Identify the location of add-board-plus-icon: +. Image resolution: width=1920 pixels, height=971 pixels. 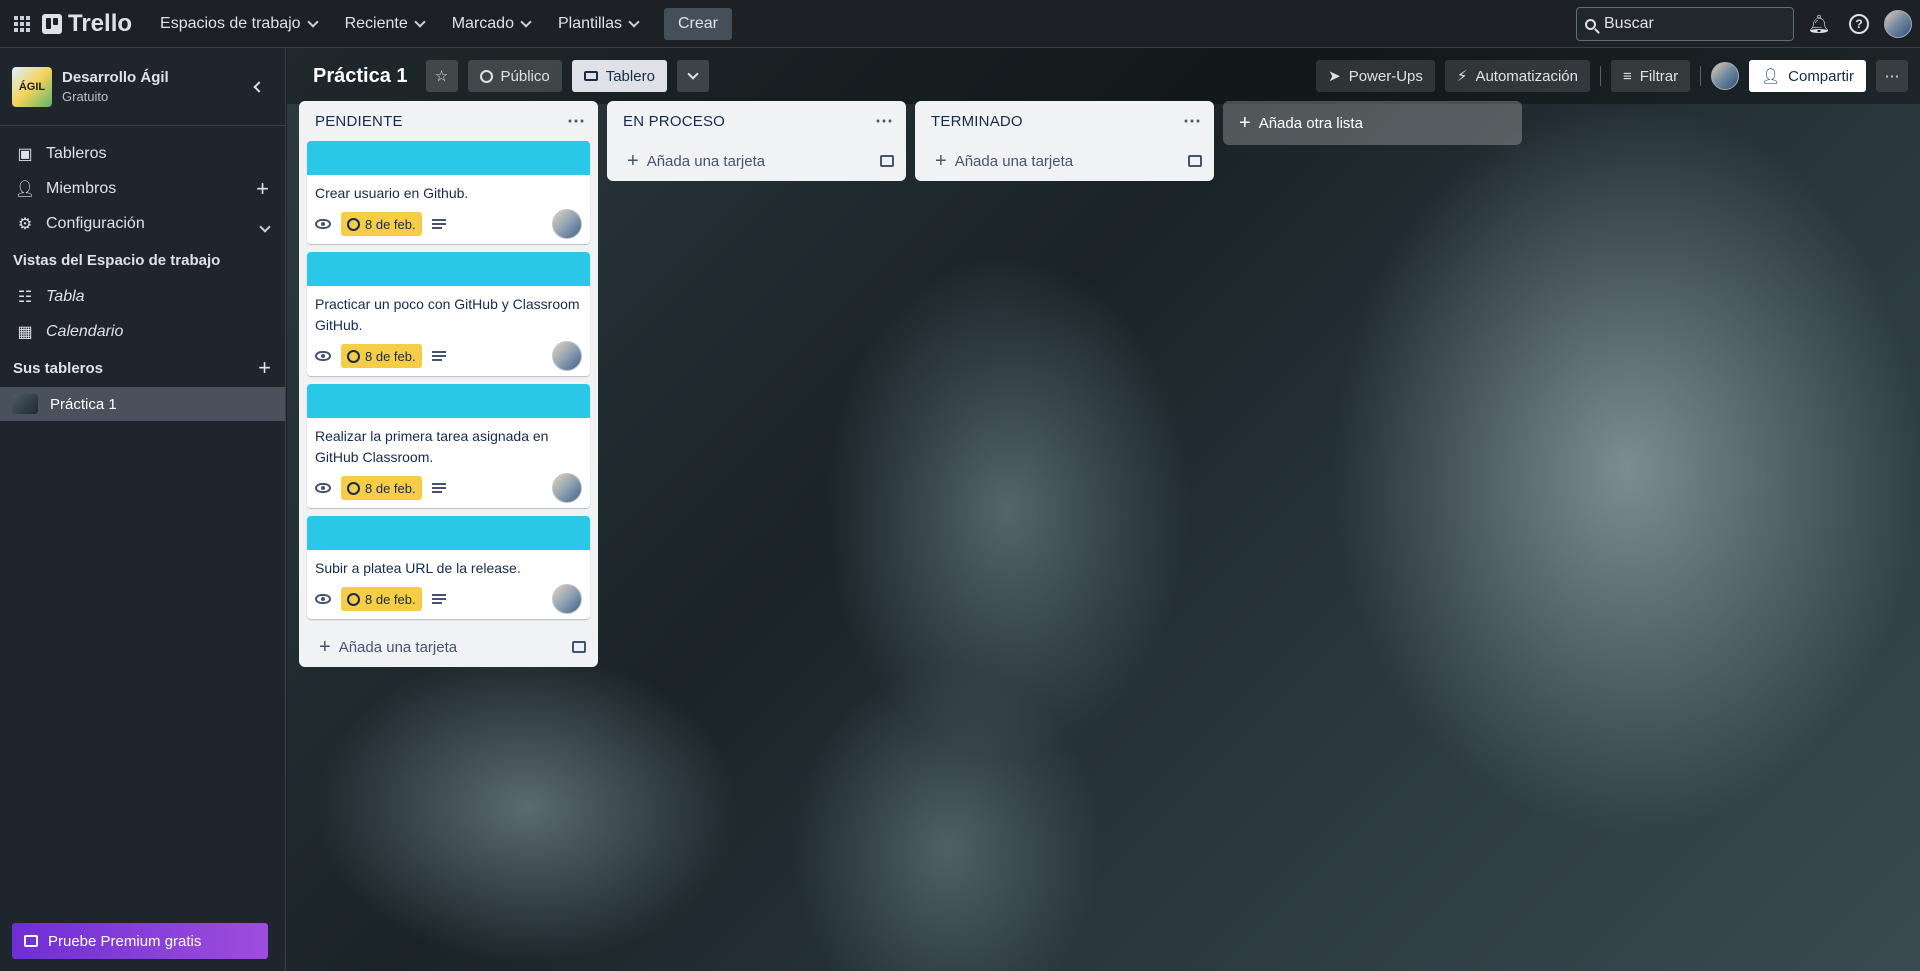
(264, 368).